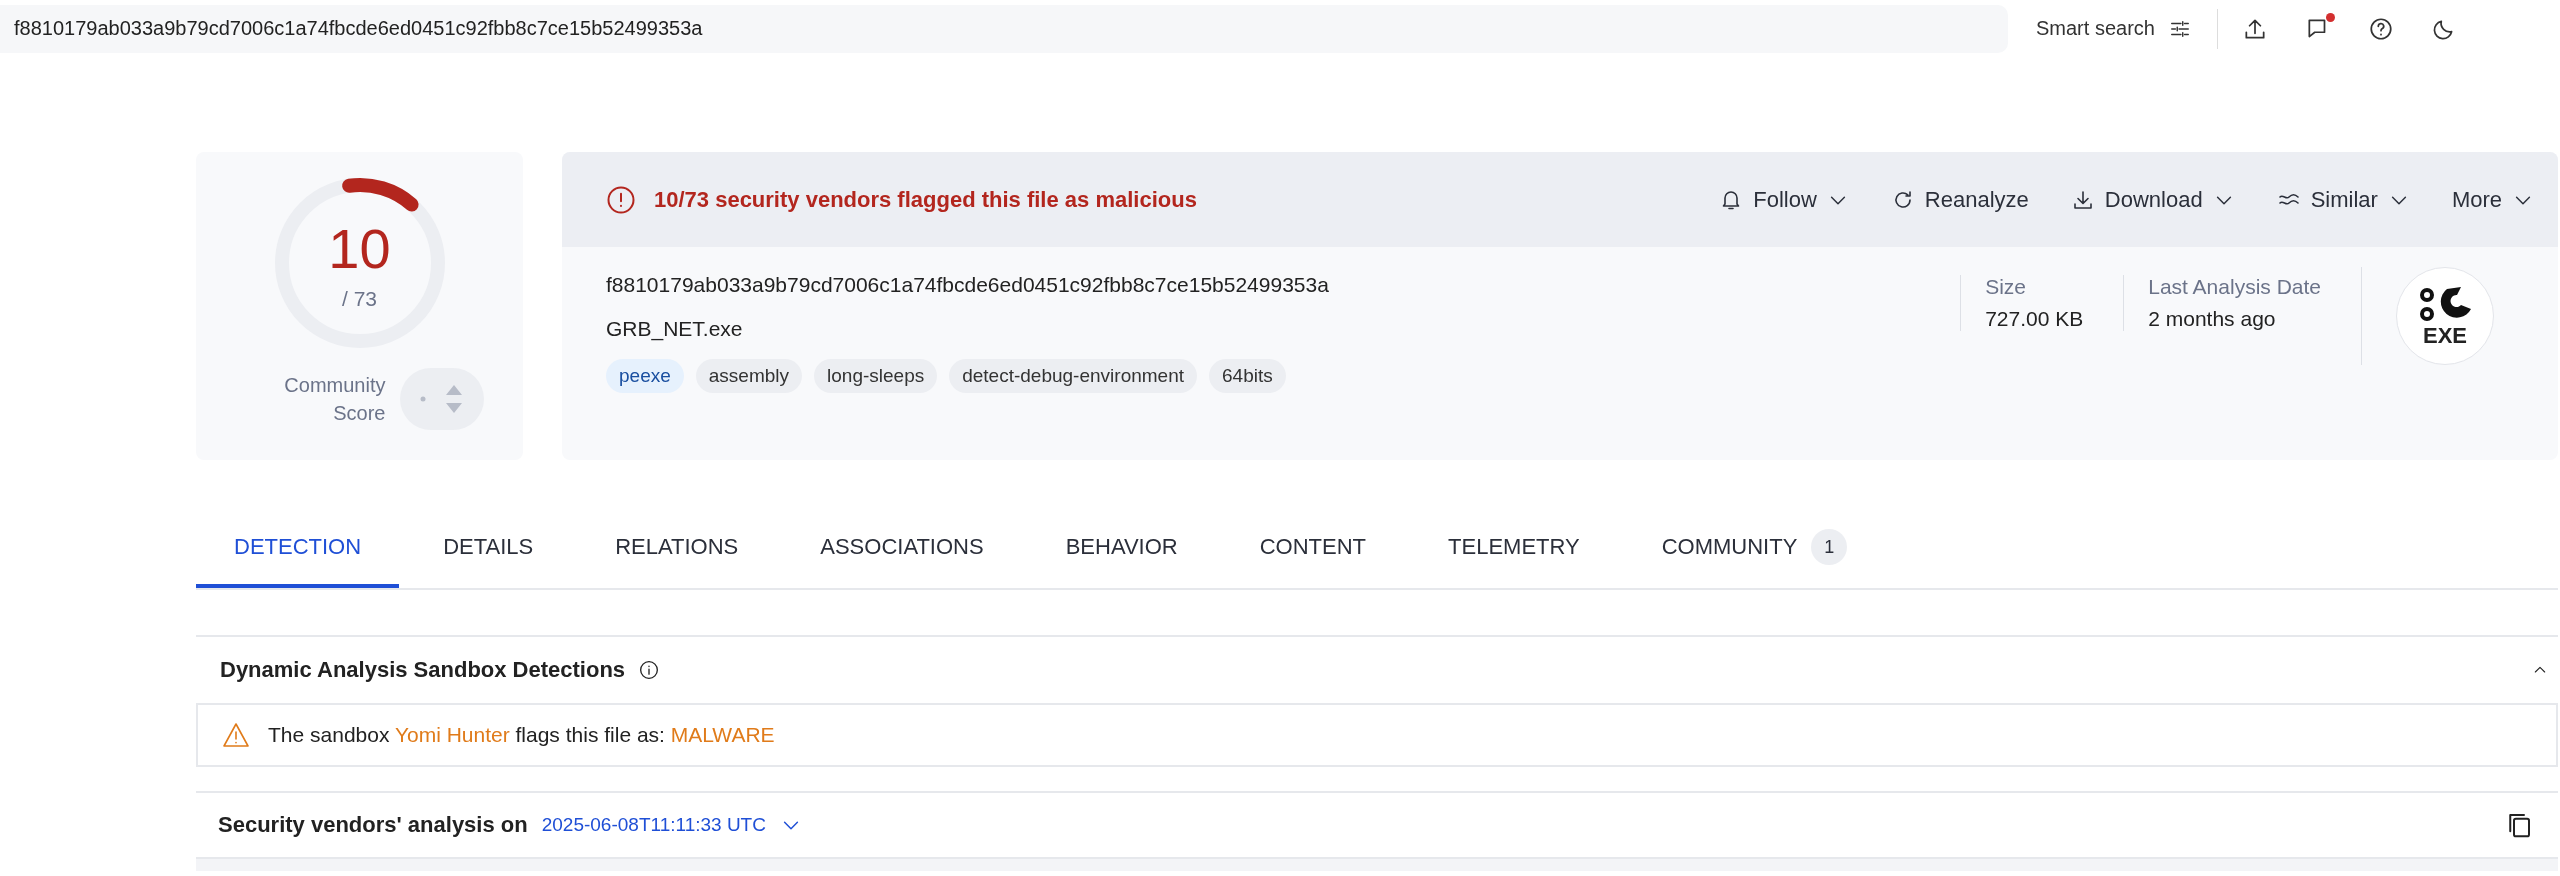 The width and height of the screenshot is (2560, 876). Describe the element at coordinates (1121, 549) in the screenshot. I see `tab: BEHAVIOR` at that location.